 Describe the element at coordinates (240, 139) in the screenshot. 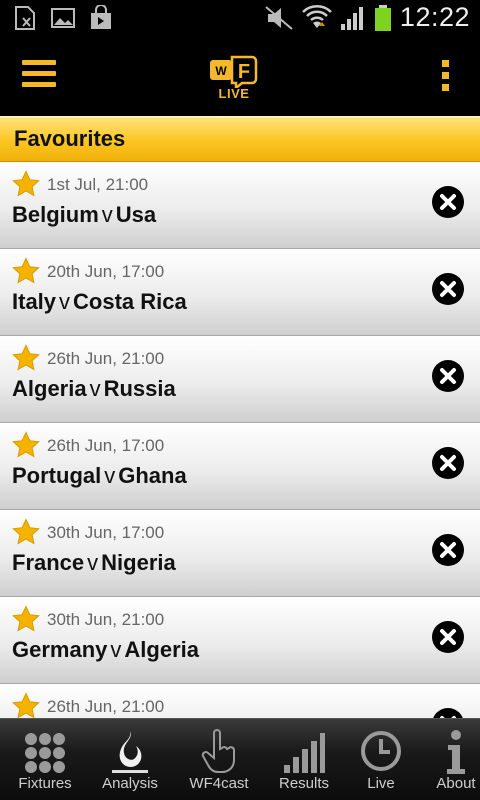

I see `favourites-header: Favourites` at that location.